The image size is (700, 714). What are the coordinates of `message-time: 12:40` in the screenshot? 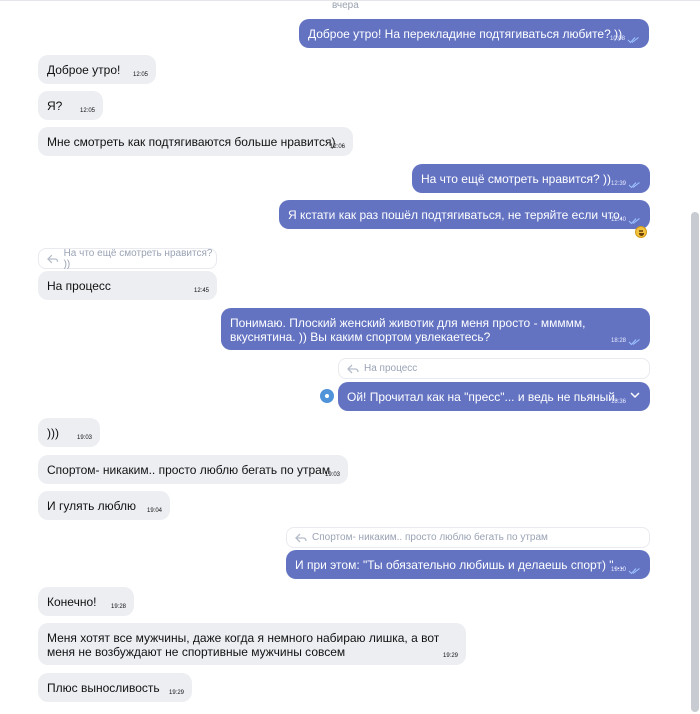 It's located at (618, 220).